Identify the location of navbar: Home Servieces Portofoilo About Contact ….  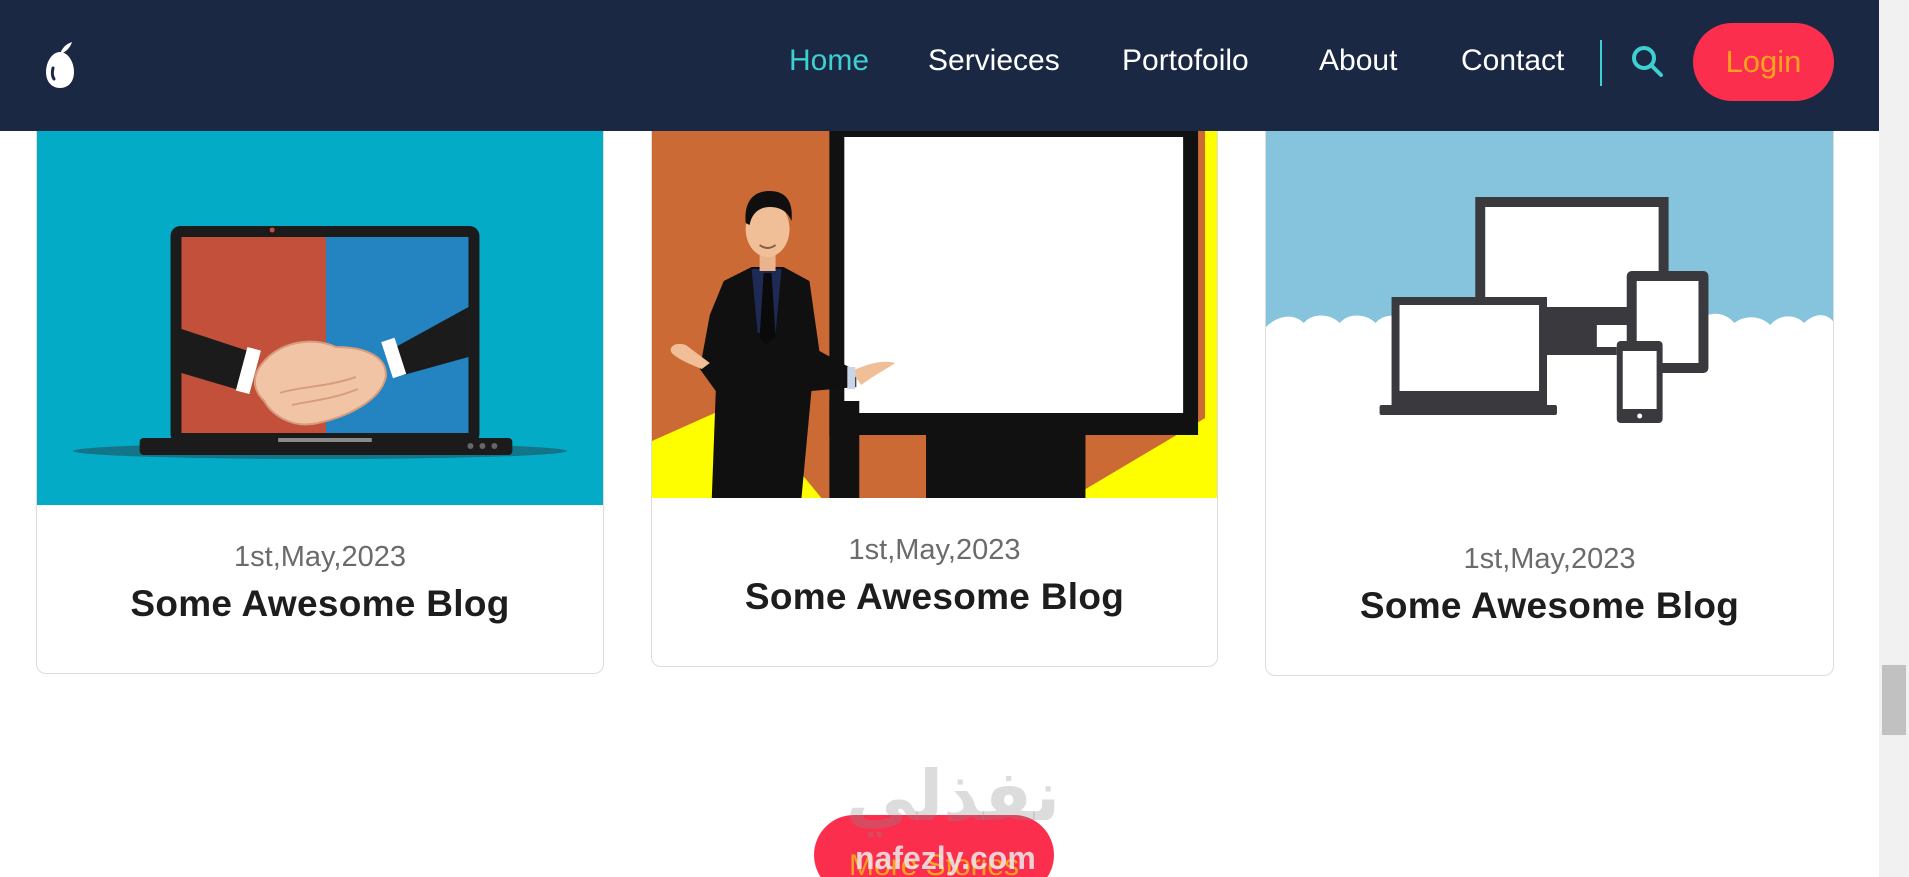
(939, 65).